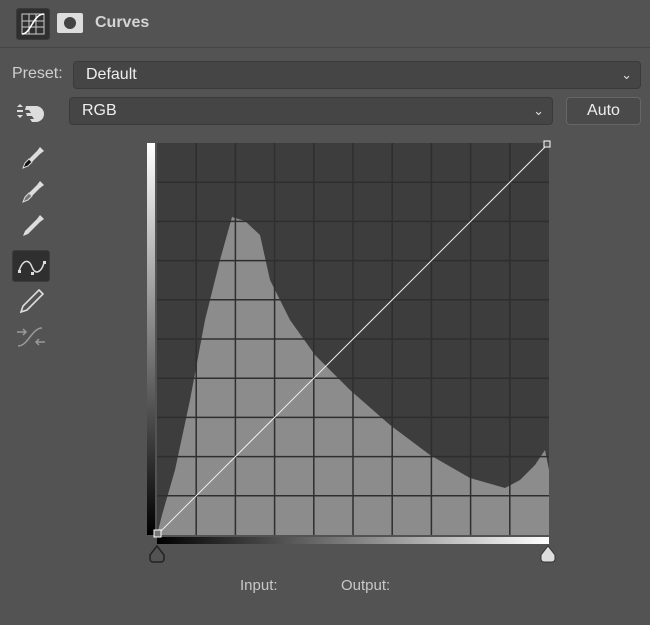  I want to click on pencil-icon, so click(32, 301).